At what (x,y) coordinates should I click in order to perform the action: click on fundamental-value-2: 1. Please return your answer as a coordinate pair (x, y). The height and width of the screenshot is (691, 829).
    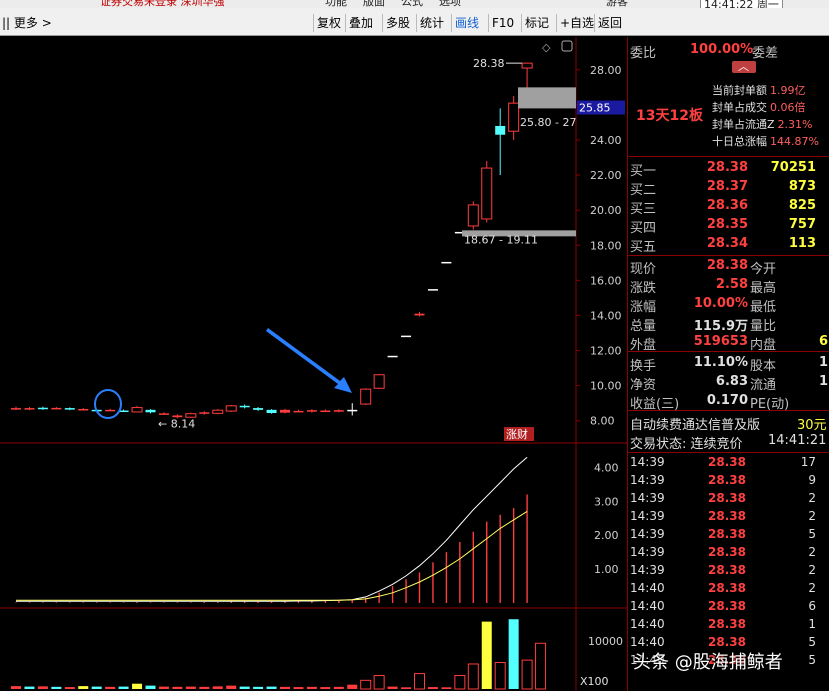
    Looking at the image, I should click on (823, 362).